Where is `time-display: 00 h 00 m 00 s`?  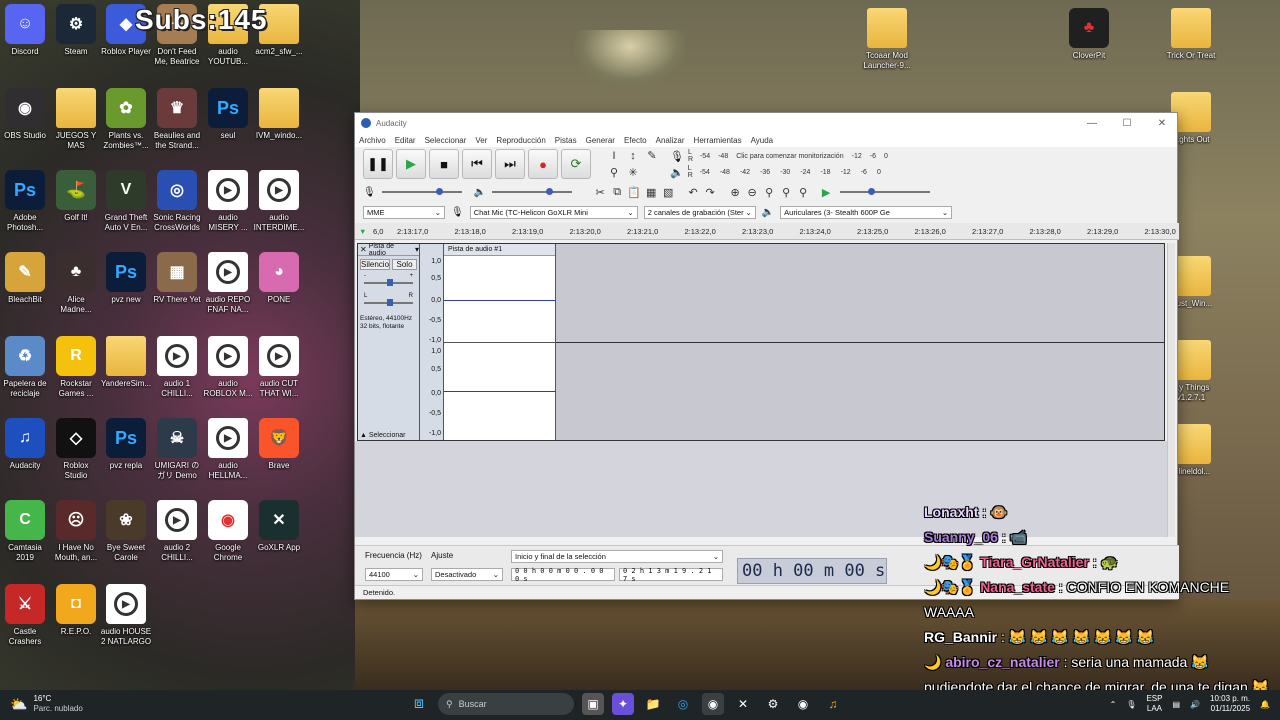
time-display: 00 h 00 m 00 s is located at coordinates (812, 571).